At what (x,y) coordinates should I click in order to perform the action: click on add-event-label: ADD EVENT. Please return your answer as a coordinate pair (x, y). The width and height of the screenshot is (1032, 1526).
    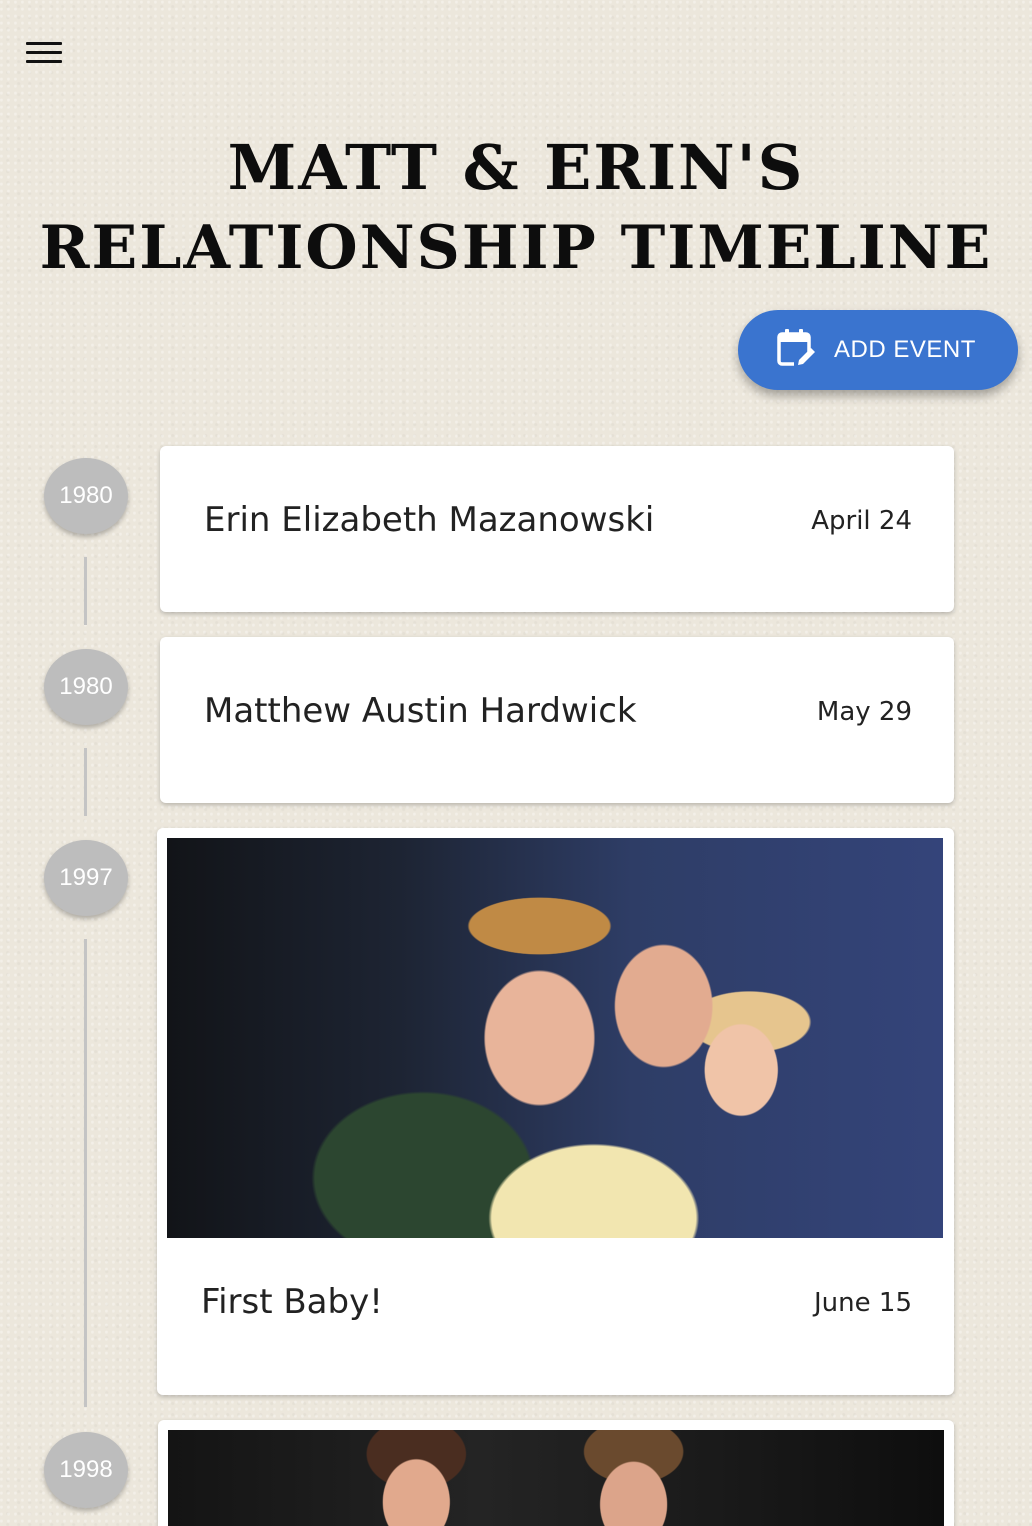
    Looking at the image, I should click on (905, 349).